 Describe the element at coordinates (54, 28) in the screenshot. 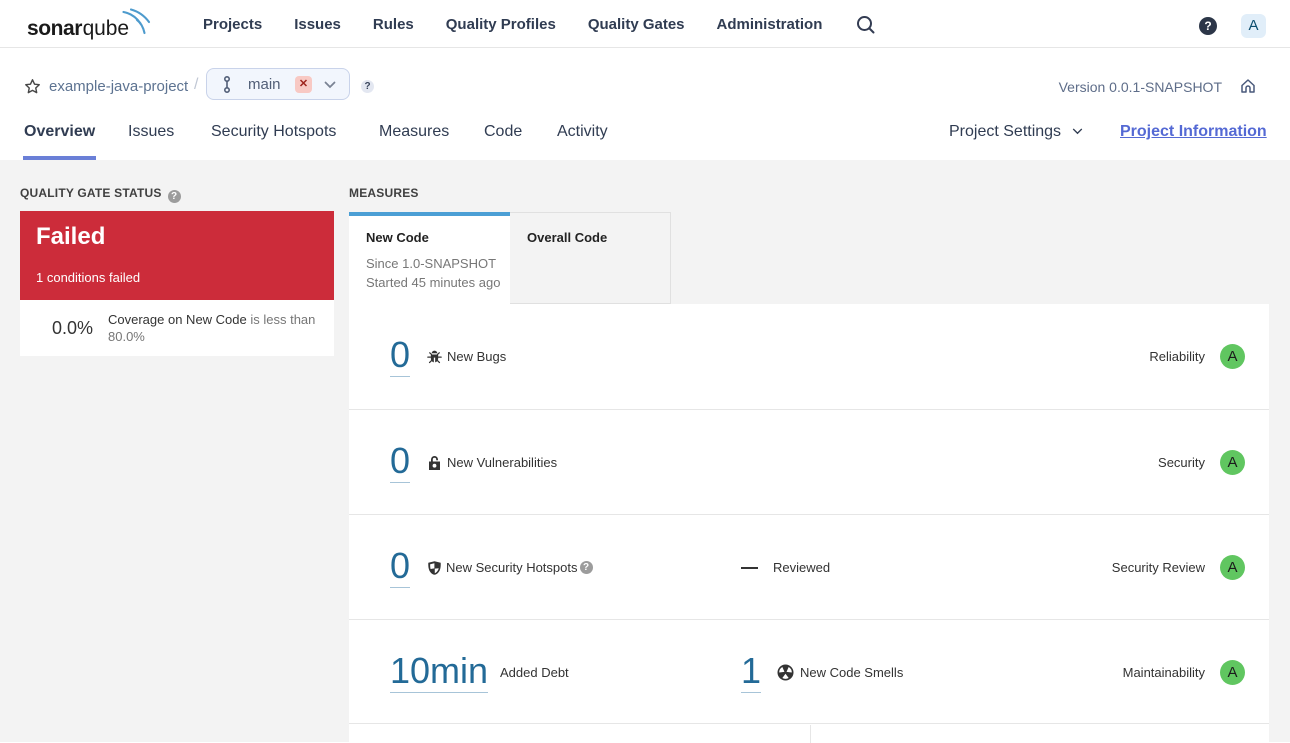

I see `svg-text: sonar` at that location.